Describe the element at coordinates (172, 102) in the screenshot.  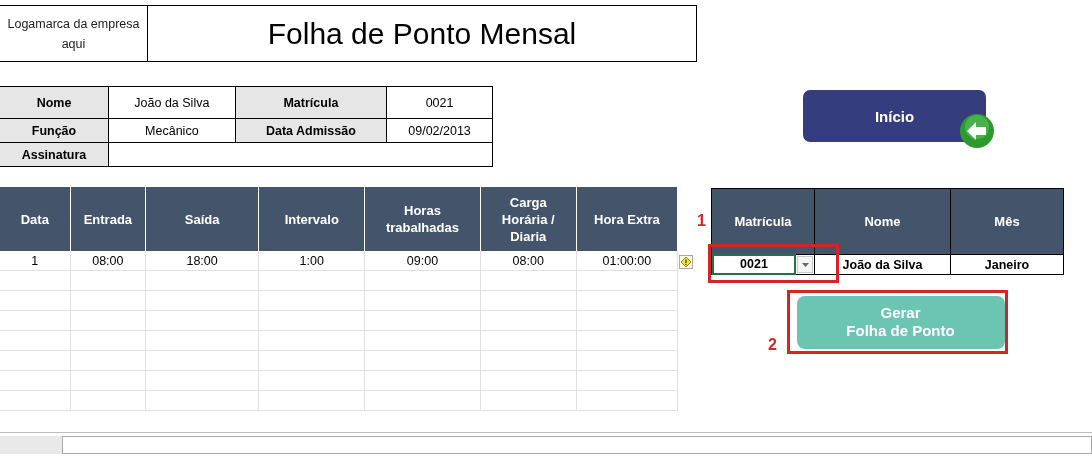
I see `field-value: João da Silva` at that location.